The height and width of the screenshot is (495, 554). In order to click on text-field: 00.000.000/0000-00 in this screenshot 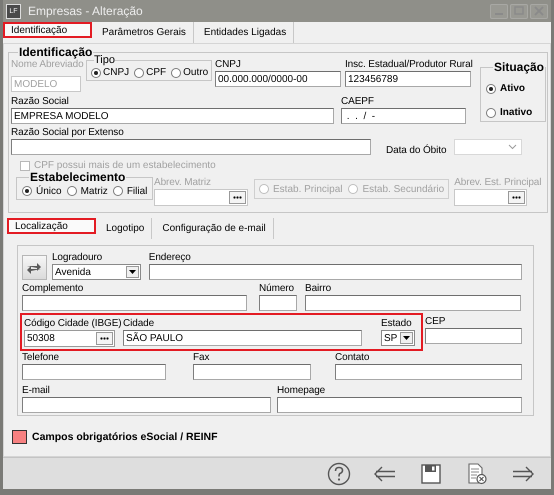, I will do `click(278, 79)`.